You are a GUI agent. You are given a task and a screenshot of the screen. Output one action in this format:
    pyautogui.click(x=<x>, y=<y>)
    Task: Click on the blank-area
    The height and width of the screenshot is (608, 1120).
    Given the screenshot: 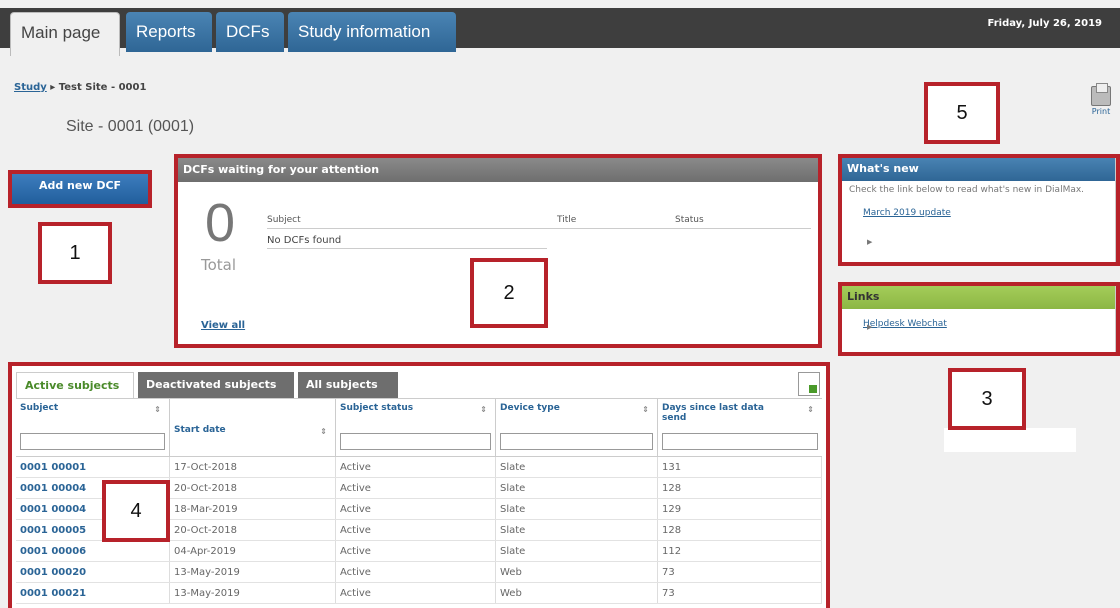 What is the action you would take?
    pyautogui.click(x=1010, y=440)
    